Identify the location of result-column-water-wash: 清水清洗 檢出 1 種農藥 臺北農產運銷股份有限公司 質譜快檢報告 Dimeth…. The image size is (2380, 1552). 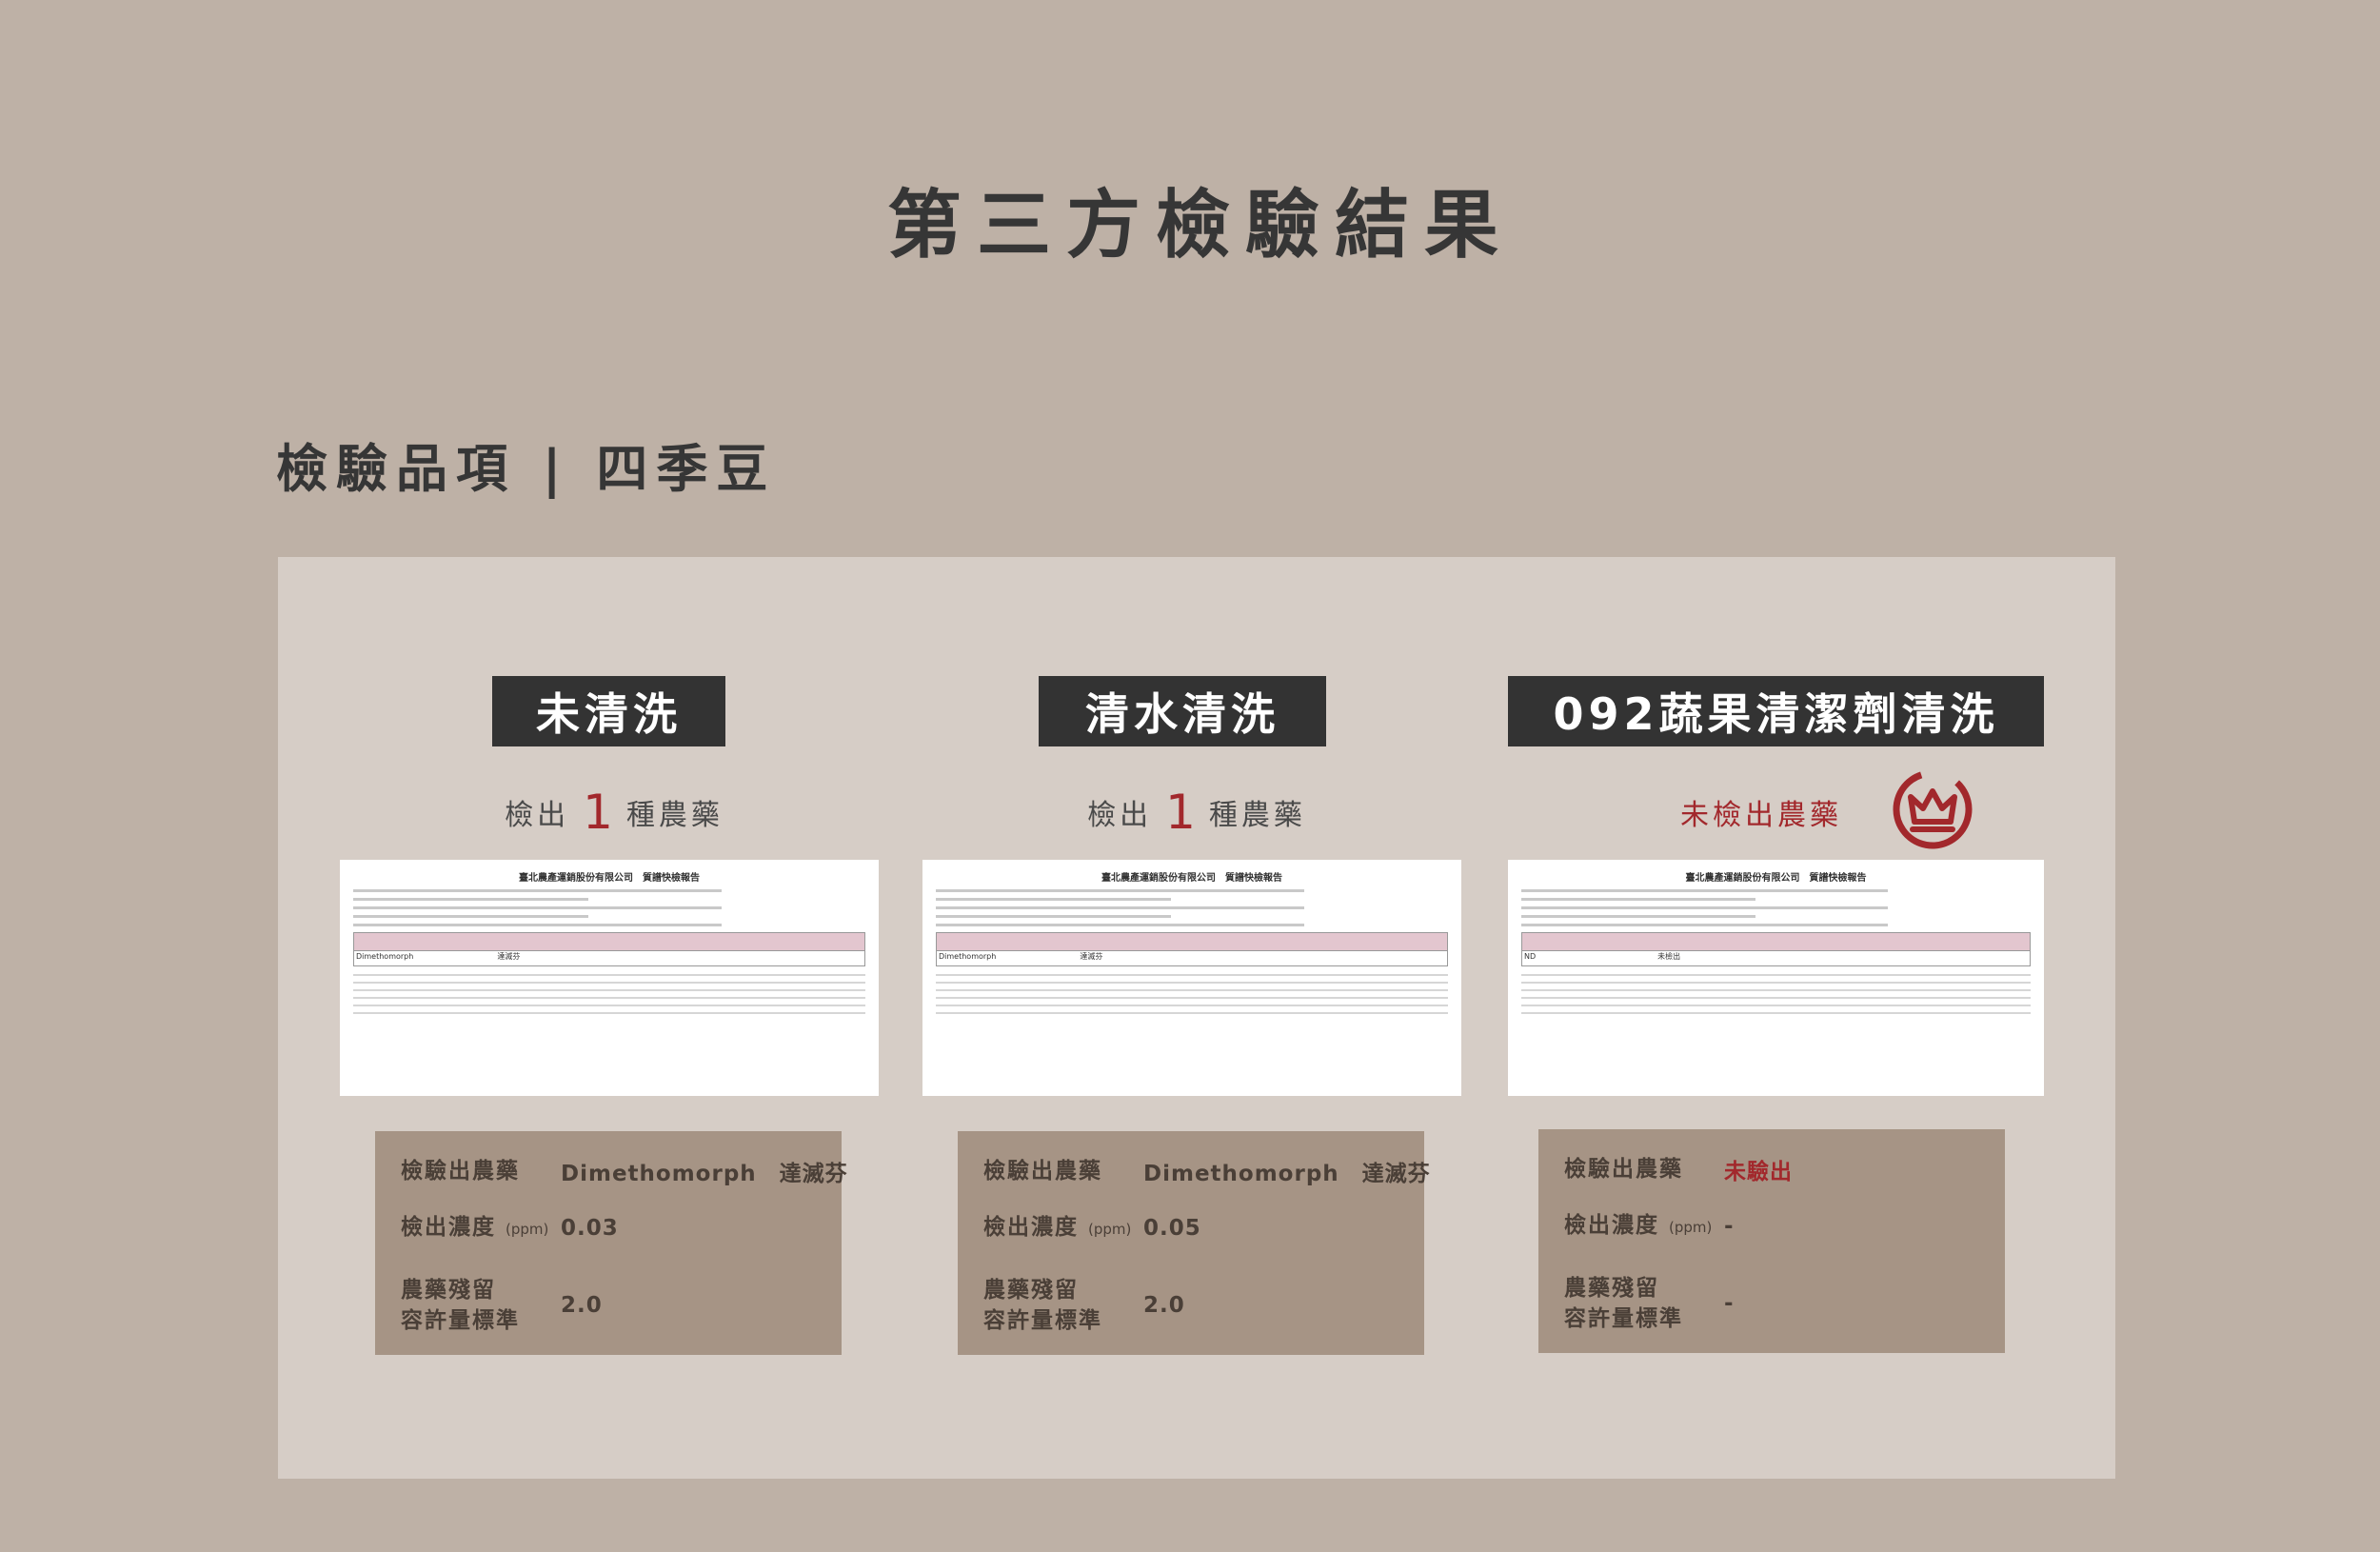
(1197, 1018).